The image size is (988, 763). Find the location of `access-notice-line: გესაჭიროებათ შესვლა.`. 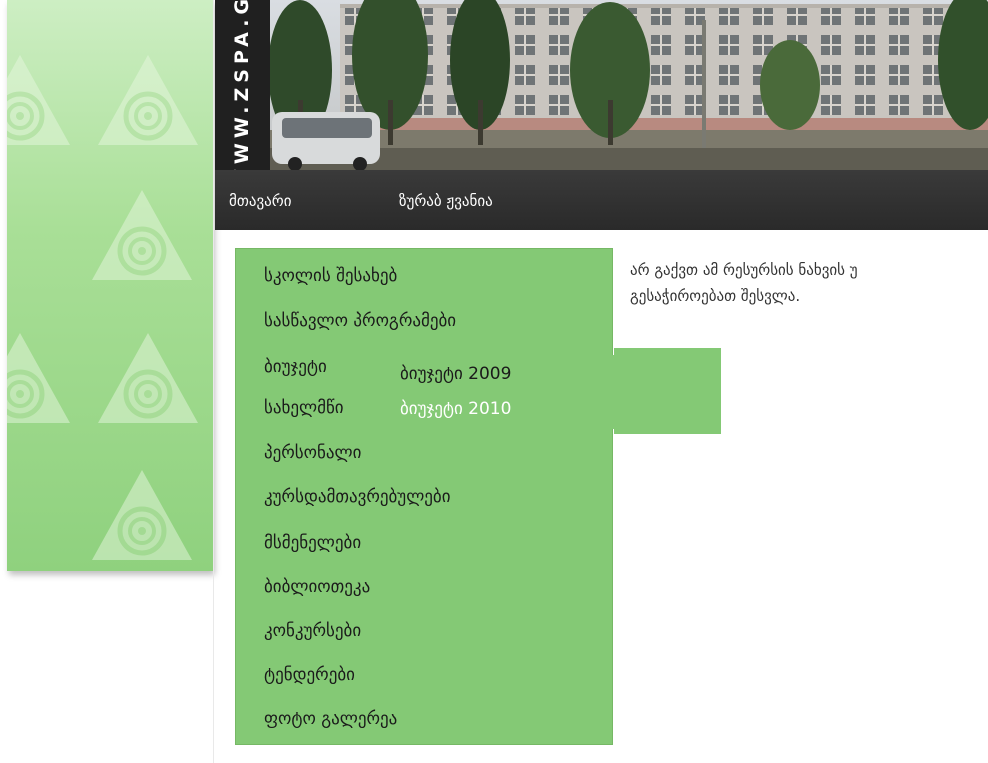

access-notice-line: გესაჭიროებათ შესვლა. is located at coordinates (715, 296).